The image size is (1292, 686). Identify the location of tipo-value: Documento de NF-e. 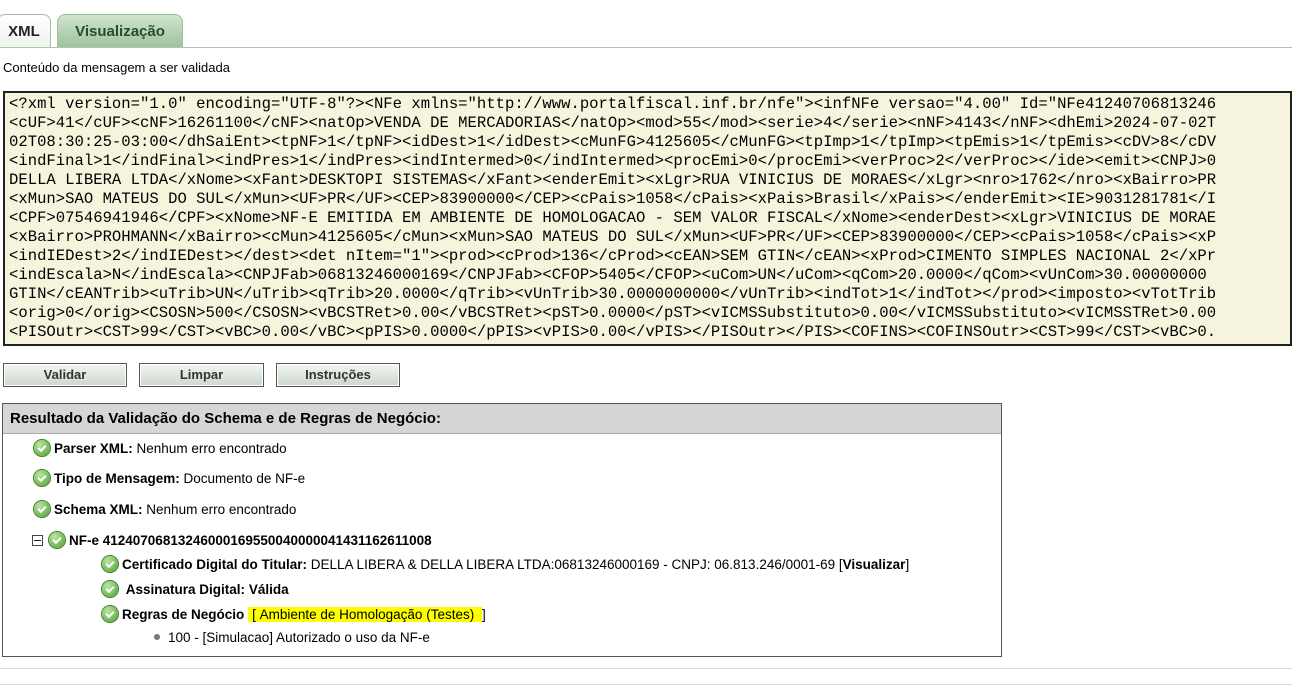
(244, 478).